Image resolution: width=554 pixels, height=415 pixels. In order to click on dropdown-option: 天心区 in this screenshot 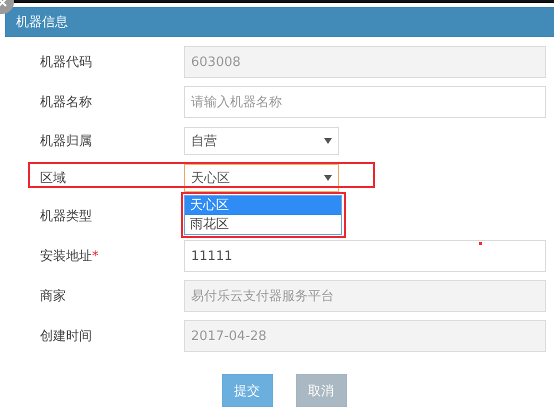, I will do `click(263, 205)`.